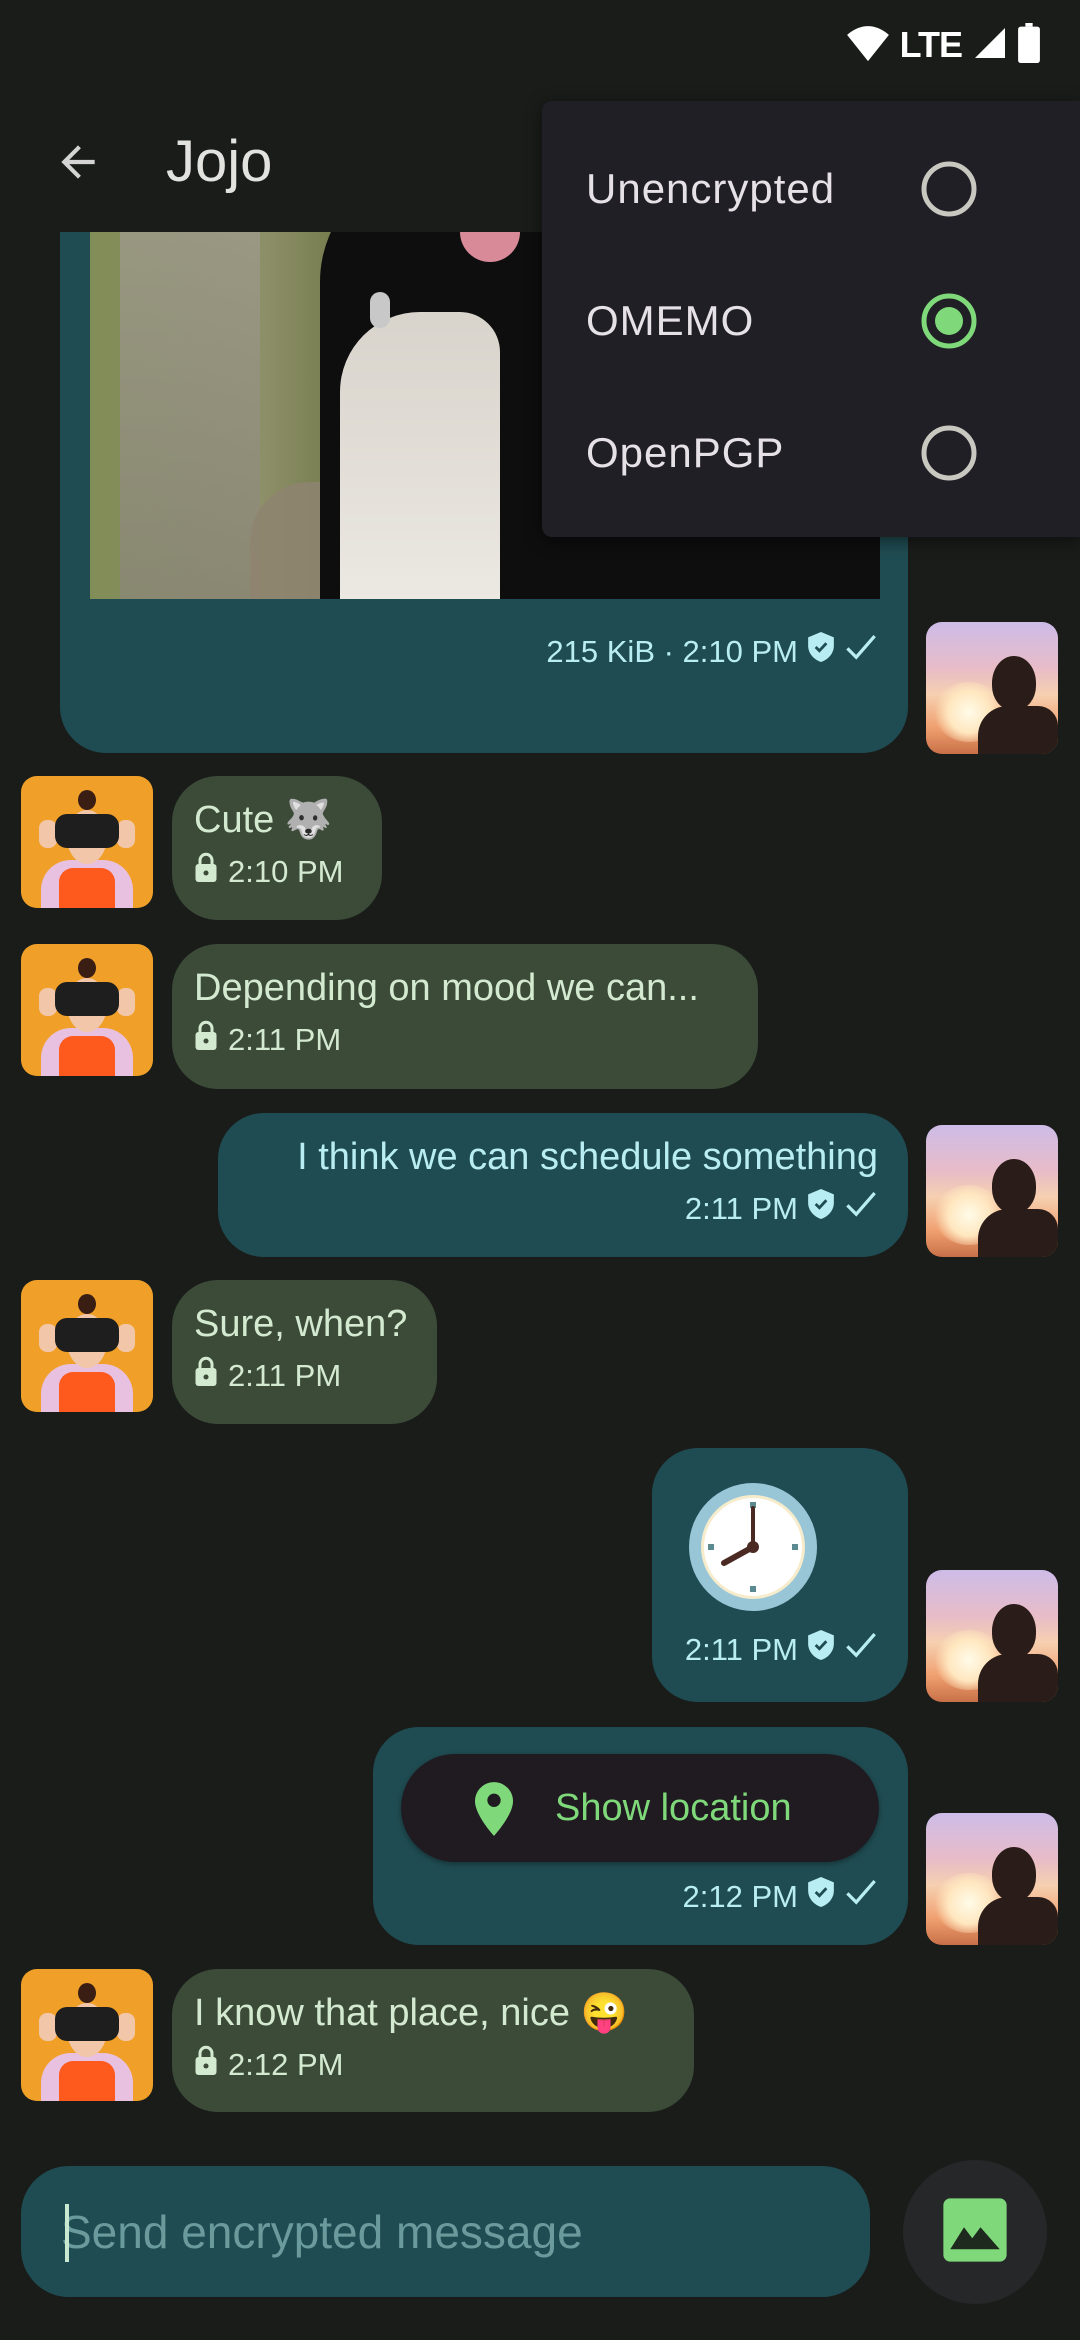 The height and width of the screenshot is (2340, 1080). I want to click on image-icon, so click(975, 2232).